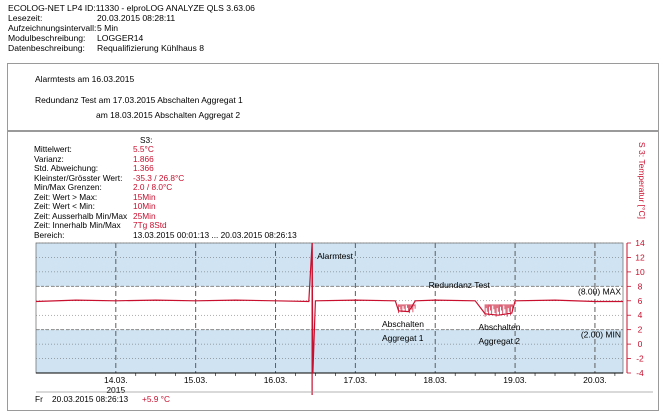 The image size is (660, 416). What do you see at coordinates (640, 301) in the screenshot?
I see `y-tick-label: 6` at bounding box center [640, 301].